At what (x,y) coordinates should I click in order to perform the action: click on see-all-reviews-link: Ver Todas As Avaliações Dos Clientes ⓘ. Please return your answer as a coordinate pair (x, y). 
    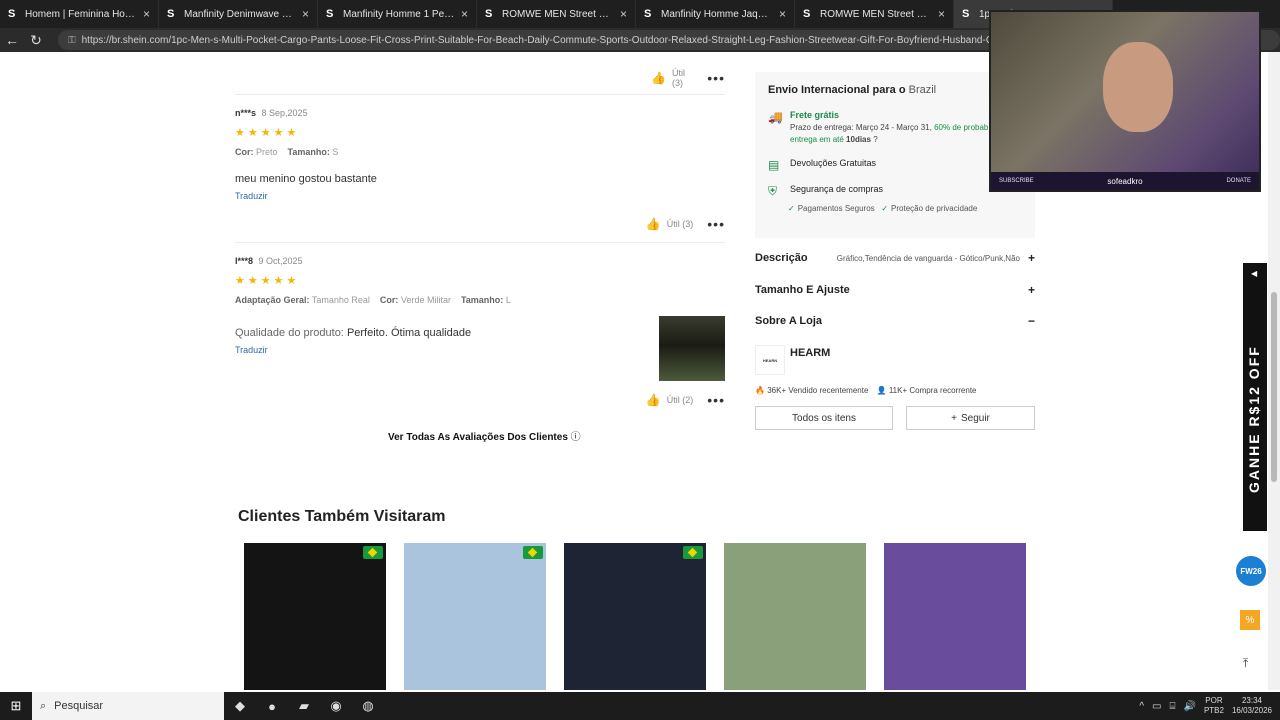
    Looking at the image, I should click on (484, 435).